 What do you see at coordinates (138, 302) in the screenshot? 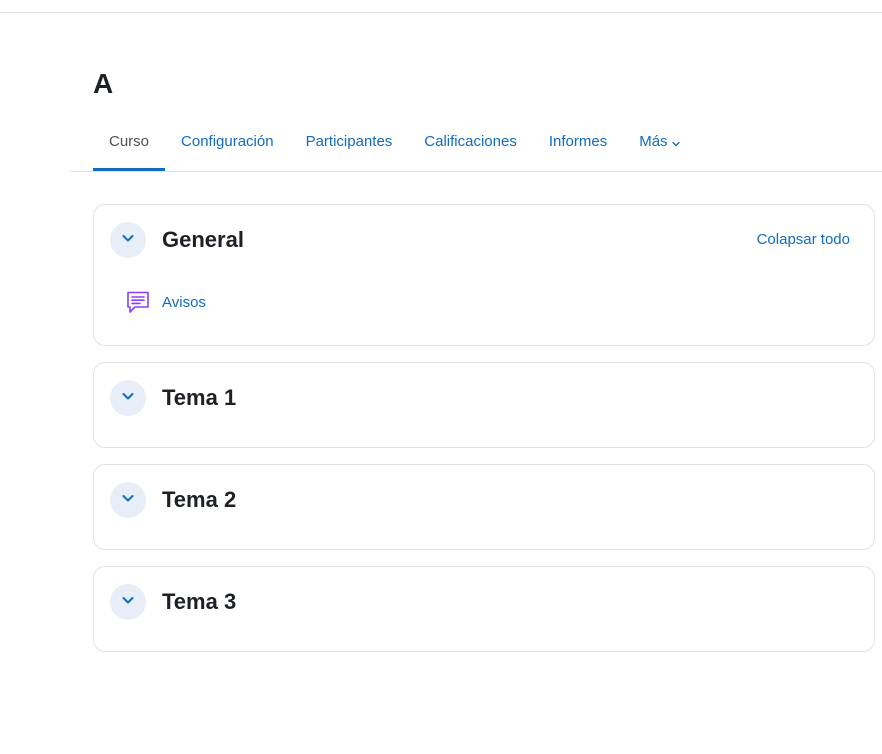
I see `forum-icon` at bounding box center [138, 302].